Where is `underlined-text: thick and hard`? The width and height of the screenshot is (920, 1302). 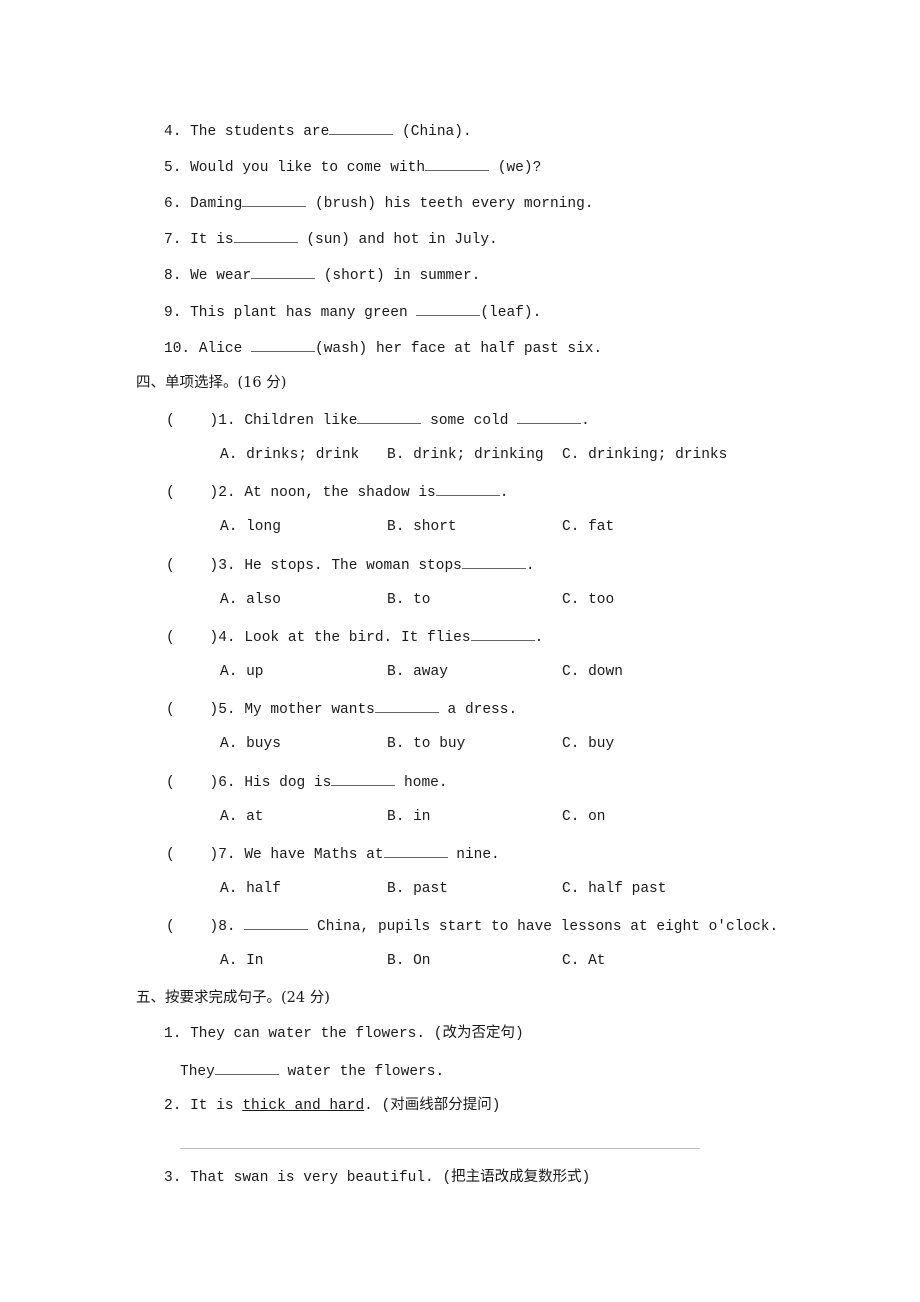
underlined-text: thick and hard is located at coordinates (303, 1106).